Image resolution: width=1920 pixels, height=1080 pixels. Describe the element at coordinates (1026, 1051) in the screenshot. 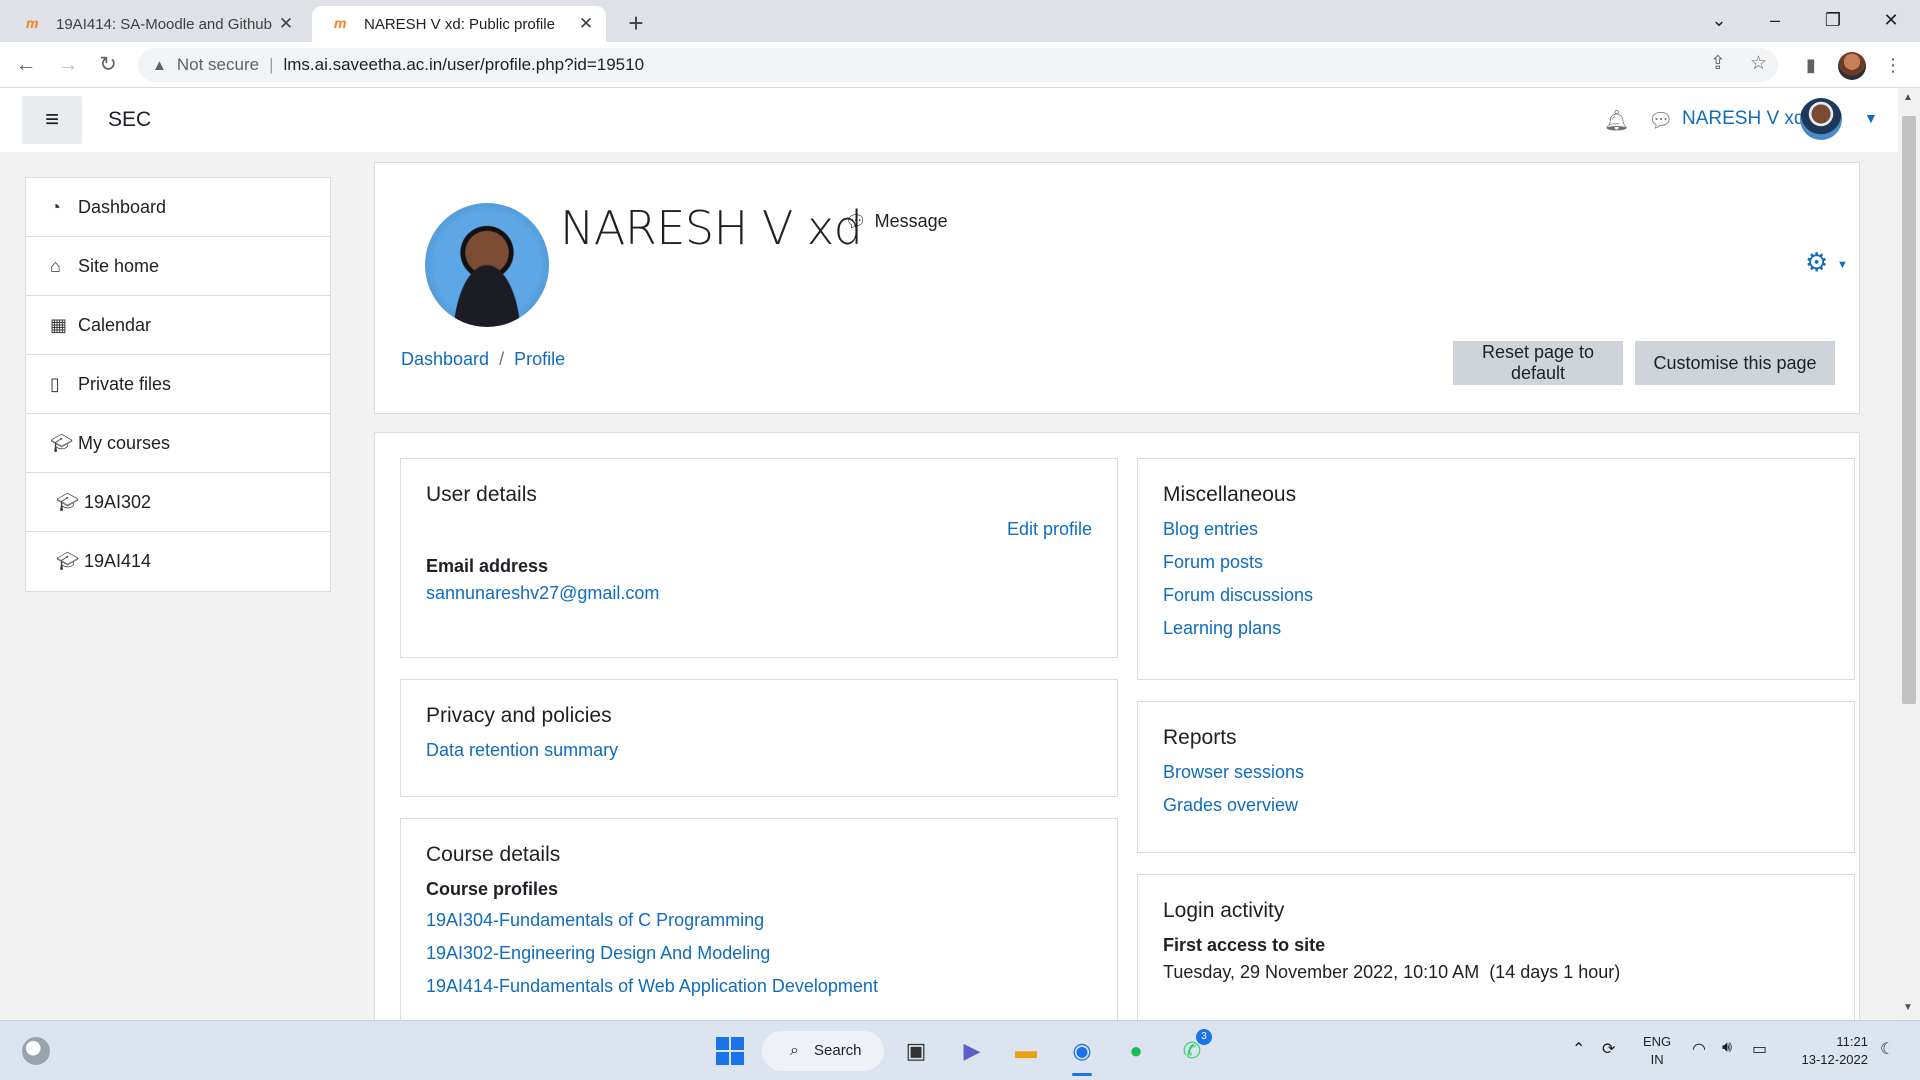

I see `file-explorer-icon: ▬` at that location.